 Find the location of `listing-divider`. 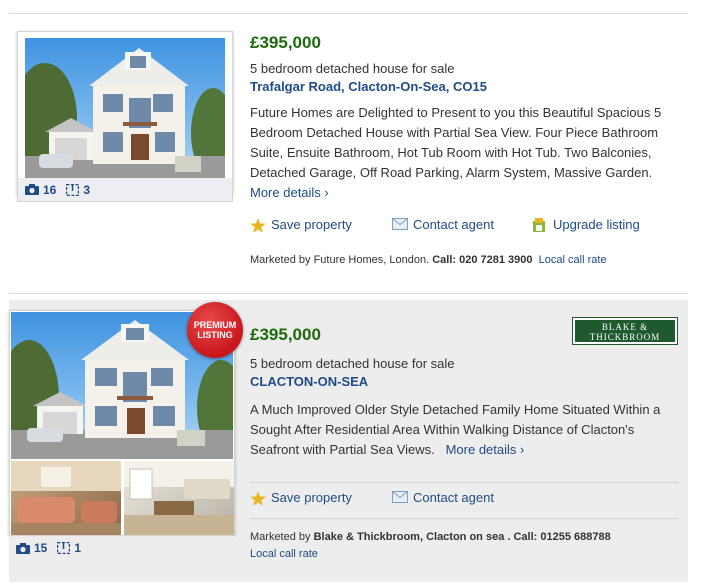

listing-divider is located at coordinates (348, 293).